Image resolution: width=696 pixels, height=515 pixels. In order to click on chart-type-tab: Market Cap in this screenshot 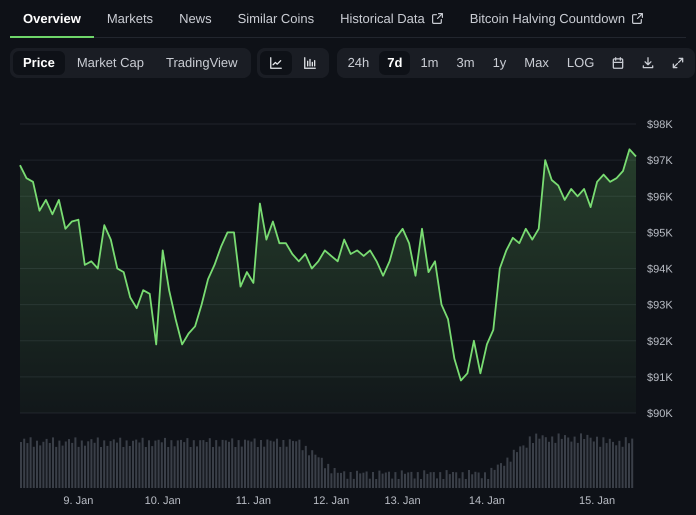, I will do `click(110, 63)`.